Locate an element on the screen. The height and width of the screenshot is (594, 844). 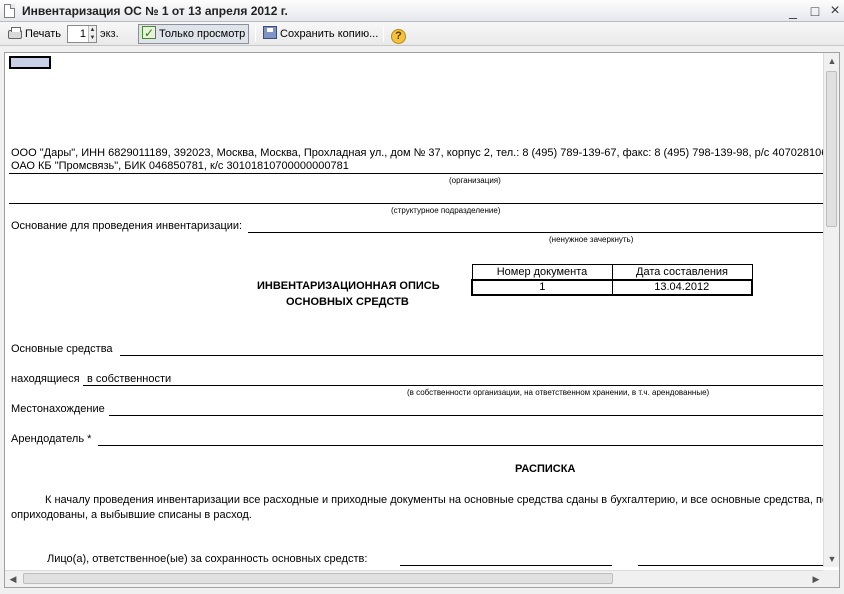
horizontal-scroll-thumb is located at coordinates (318, 578).